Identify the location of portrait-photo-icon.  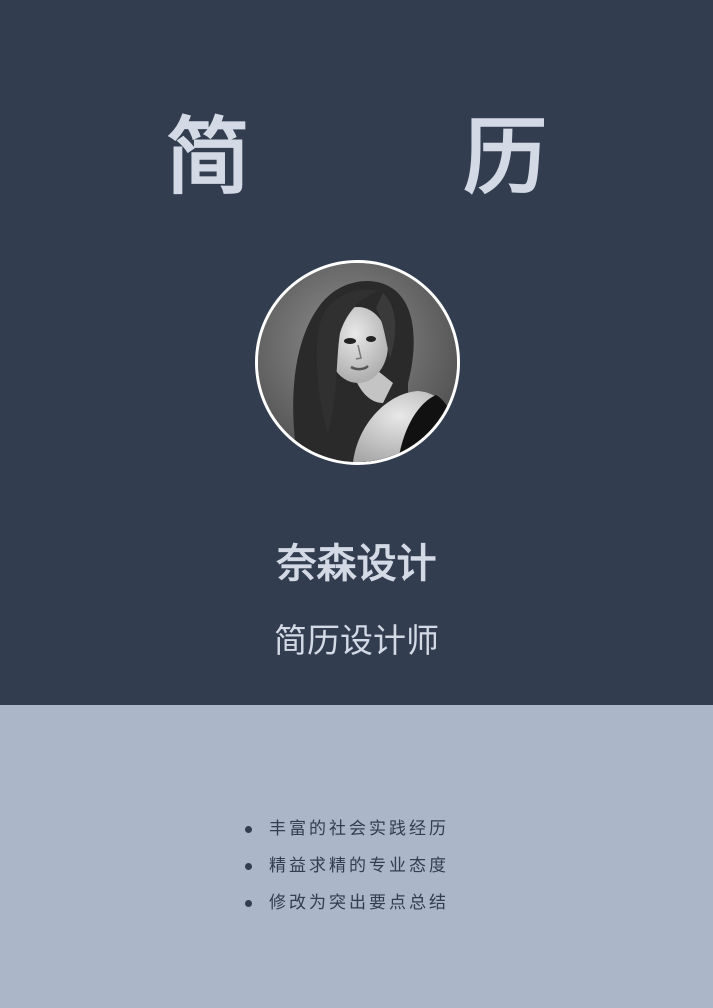
(357, 362).